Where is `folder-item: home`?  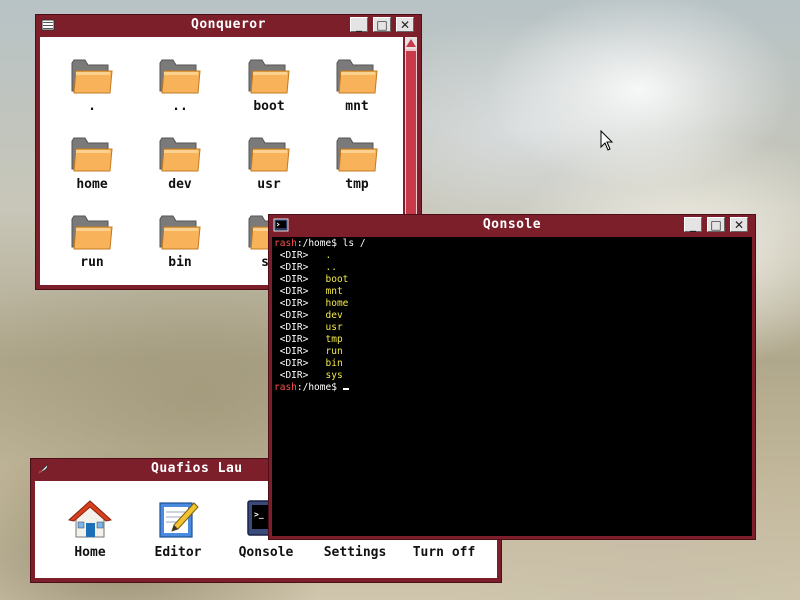 folder-item: home is located at coordinates (92, 163).